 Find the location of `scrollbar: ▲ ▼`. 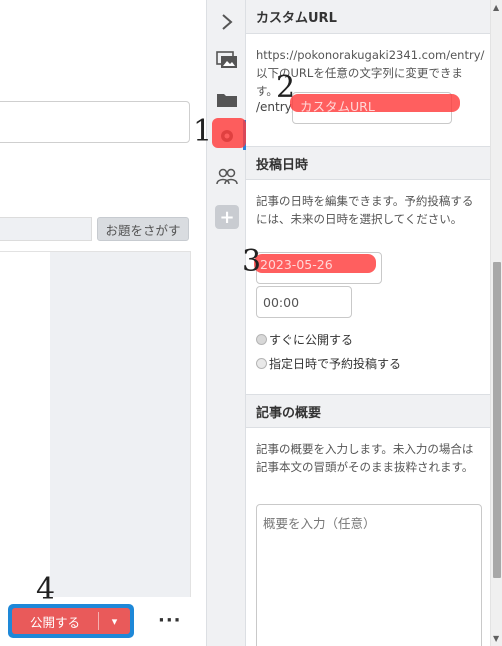

scrollbar: ▲ ▼ is located at coordinates (496, 323).